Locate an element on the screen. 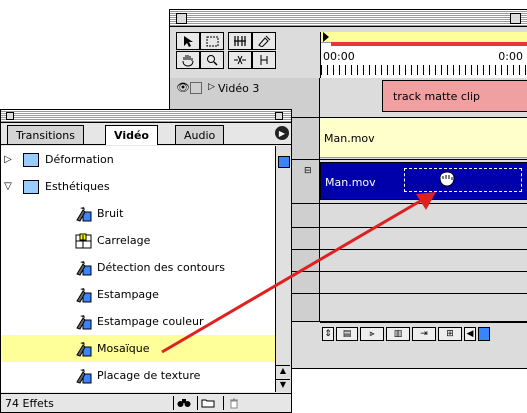  snap-to-edges-icon: ⫸ is located at coordinates (372, 334).